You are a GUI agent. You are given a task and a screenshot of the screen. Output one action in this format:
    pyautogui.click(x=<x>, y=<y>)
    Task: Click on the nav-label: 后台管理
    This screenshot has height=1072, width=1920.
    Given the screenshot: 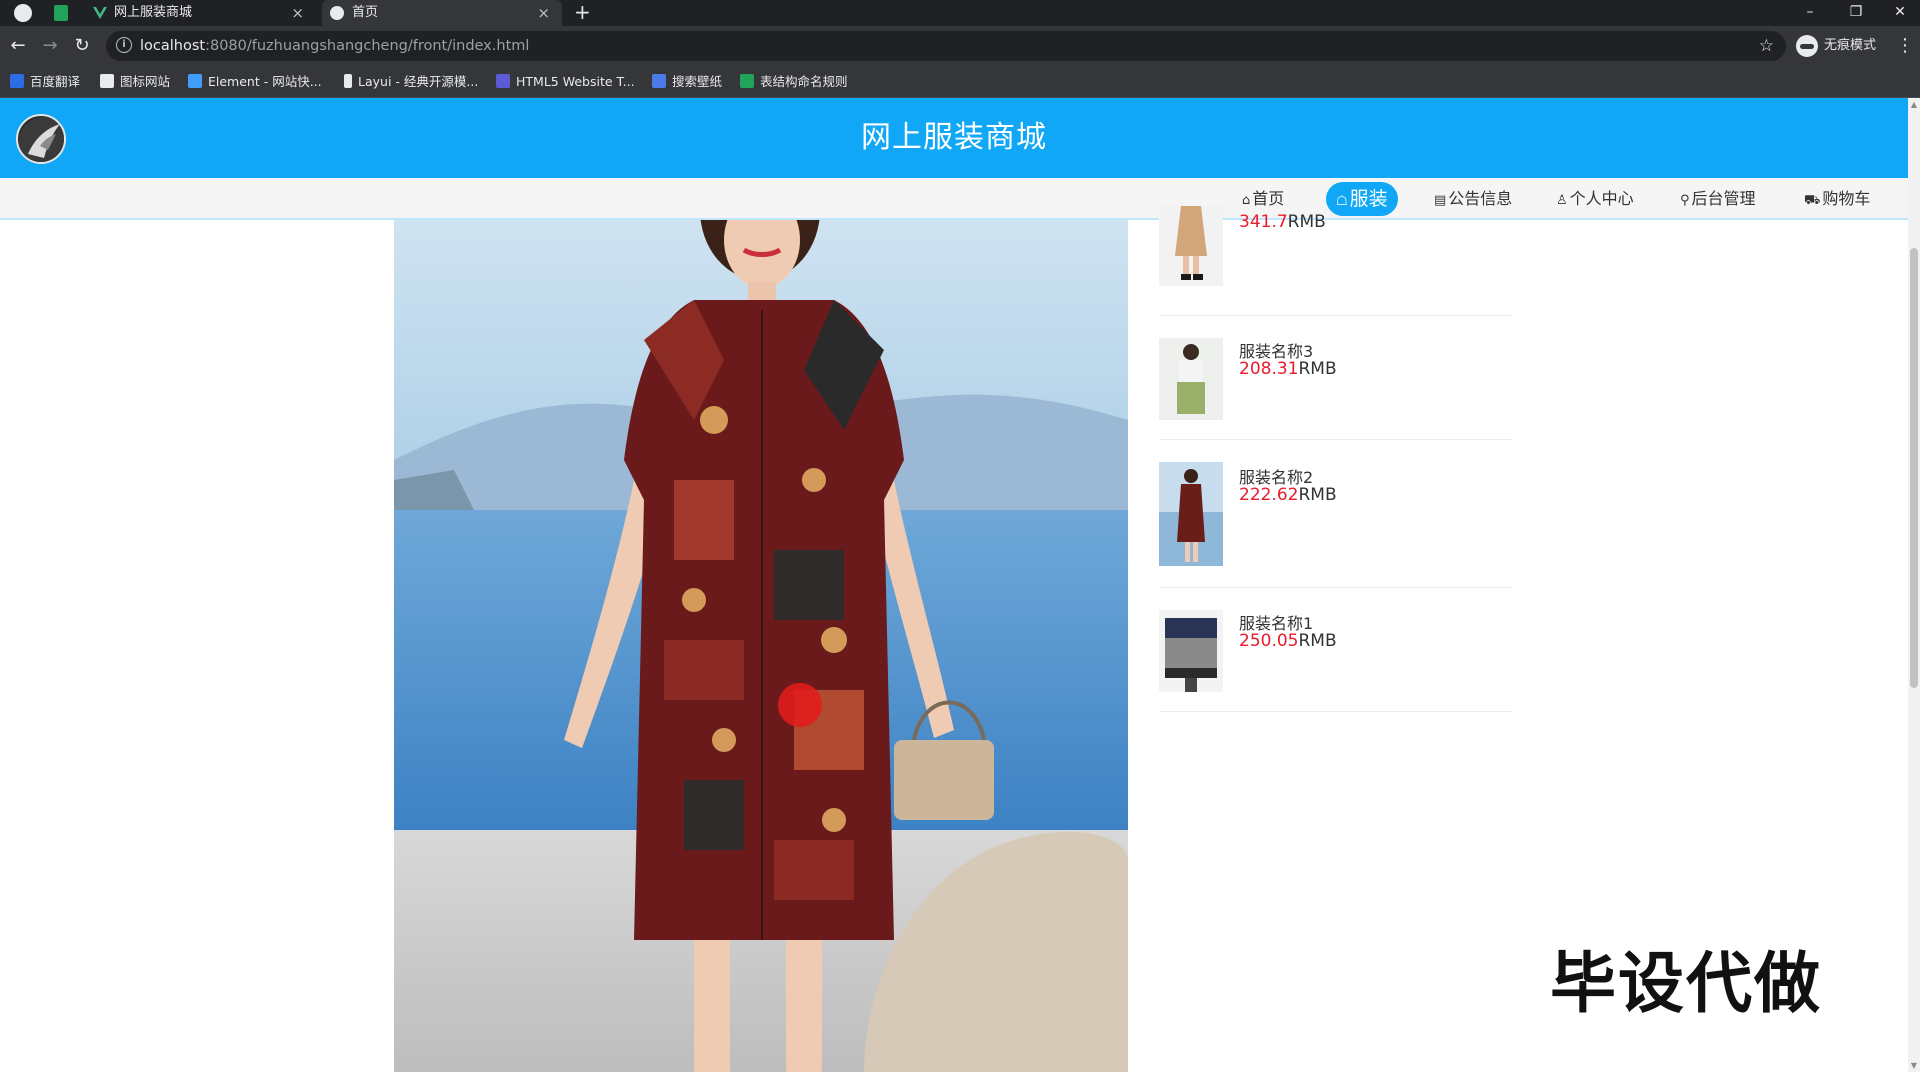 What is the action you would take?
    pyautogui.click(x=1723, y=198)
    